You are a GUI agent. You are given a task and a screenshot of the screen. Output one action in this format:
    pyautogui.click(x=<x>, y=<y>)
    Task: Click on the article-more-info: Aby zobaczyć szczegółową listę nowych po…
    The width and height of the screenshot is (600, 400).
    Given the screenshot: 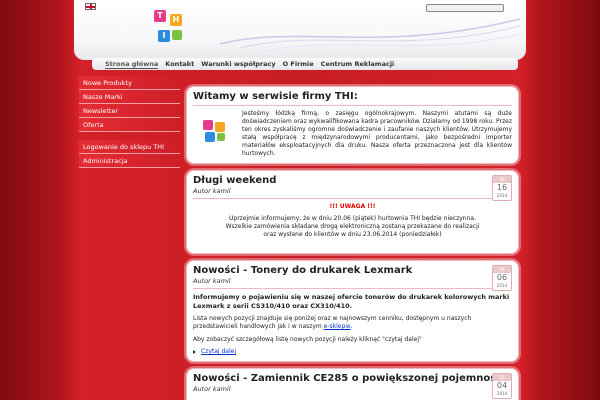 What is the action you would take?
    pyautogui.click(x=307, y=339)
    